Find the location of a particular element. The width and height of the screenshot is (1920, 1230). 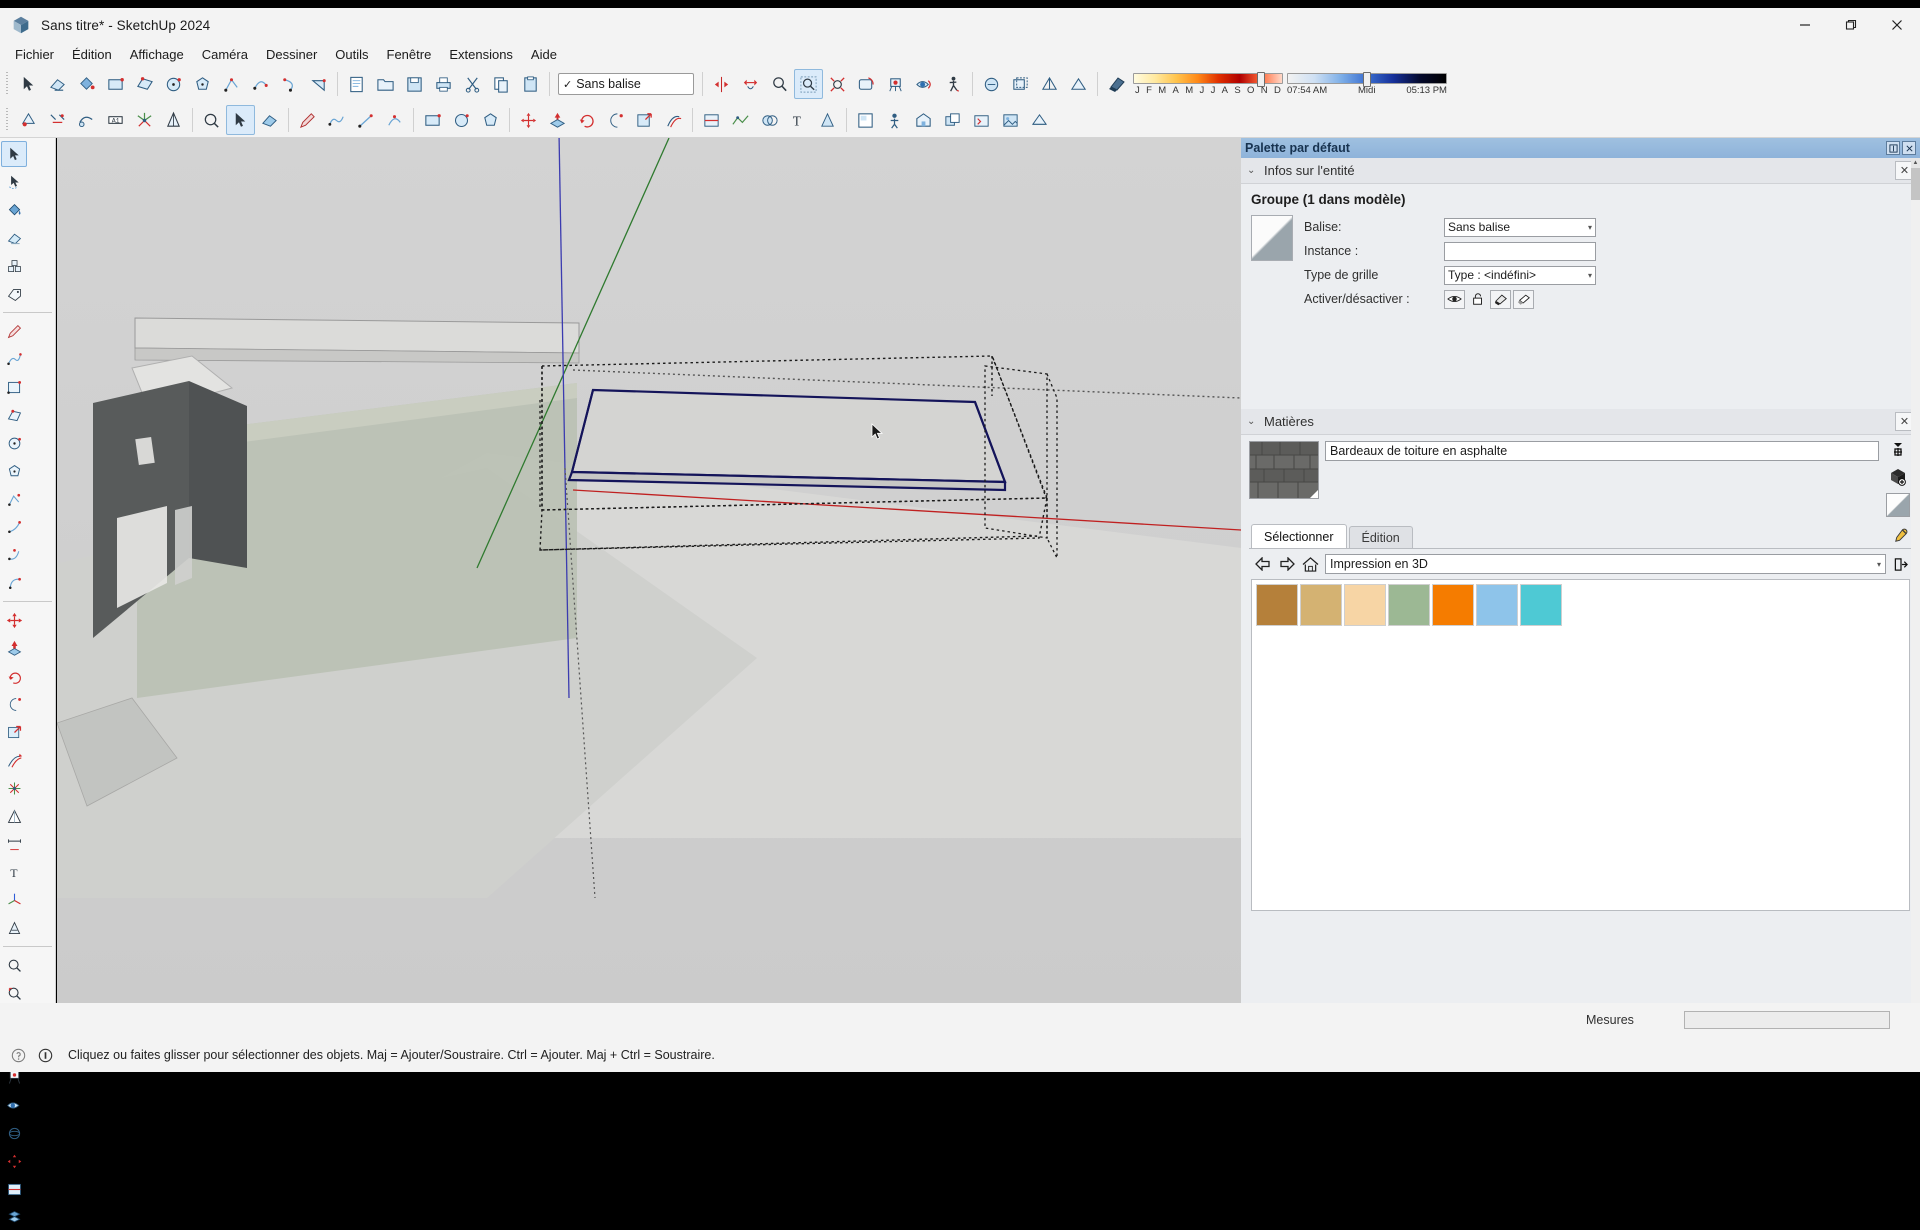

walk-icon is located at coordinates (953, 84).